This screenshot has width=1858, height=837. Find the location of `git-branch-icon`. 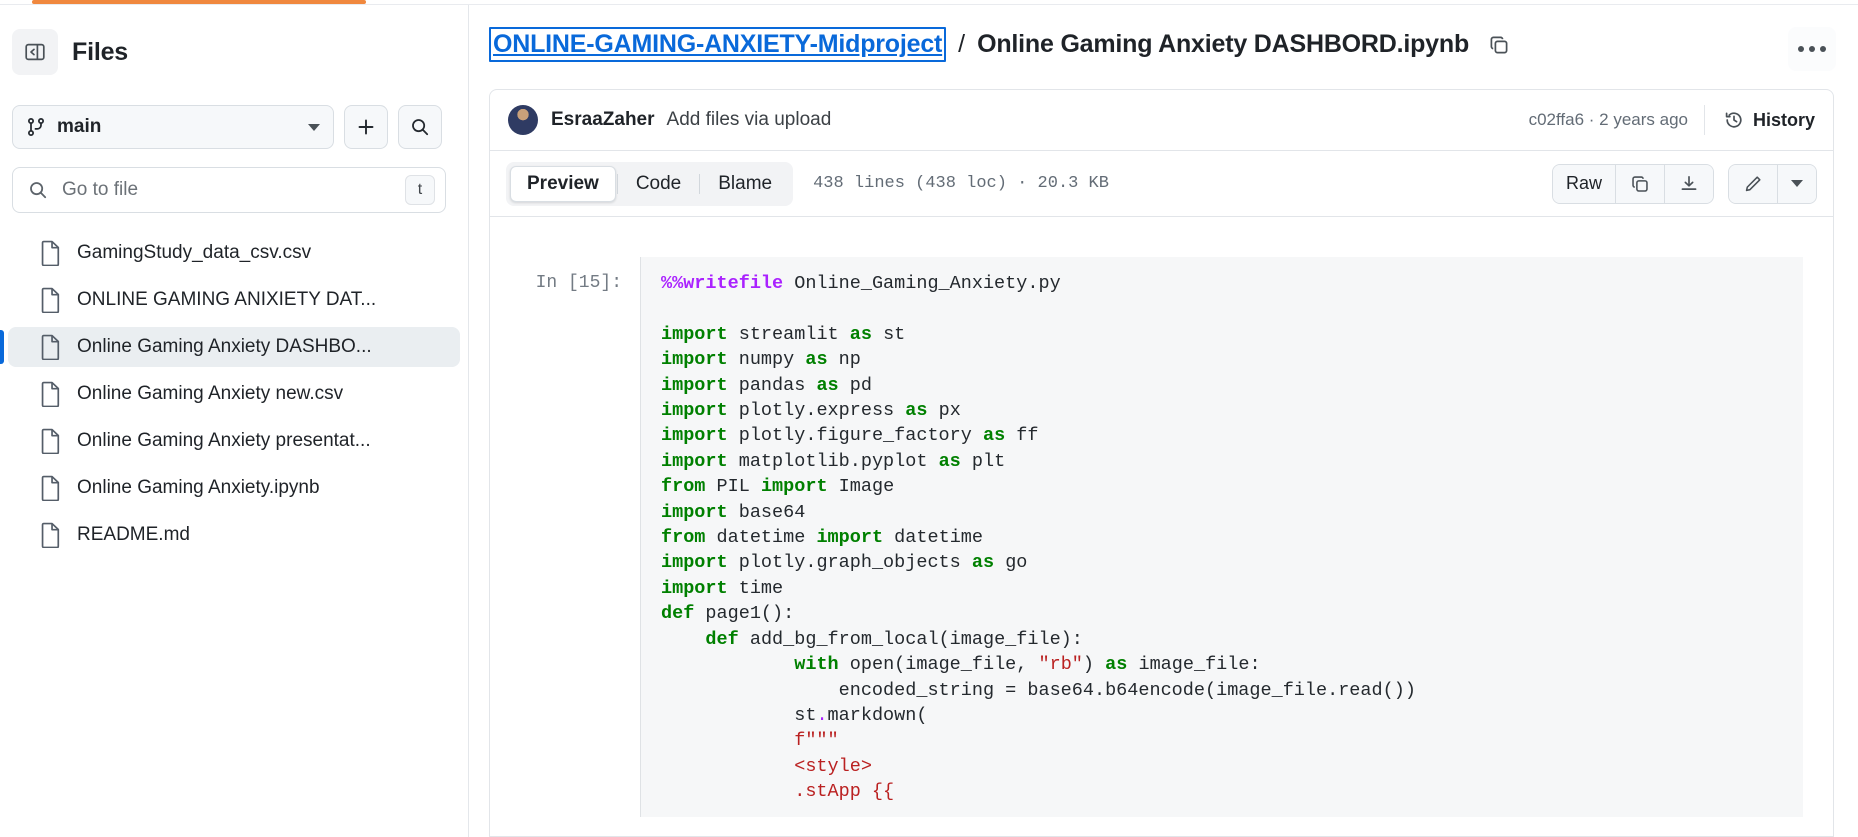

git-branch-icon is located at coordinates (36, 127).